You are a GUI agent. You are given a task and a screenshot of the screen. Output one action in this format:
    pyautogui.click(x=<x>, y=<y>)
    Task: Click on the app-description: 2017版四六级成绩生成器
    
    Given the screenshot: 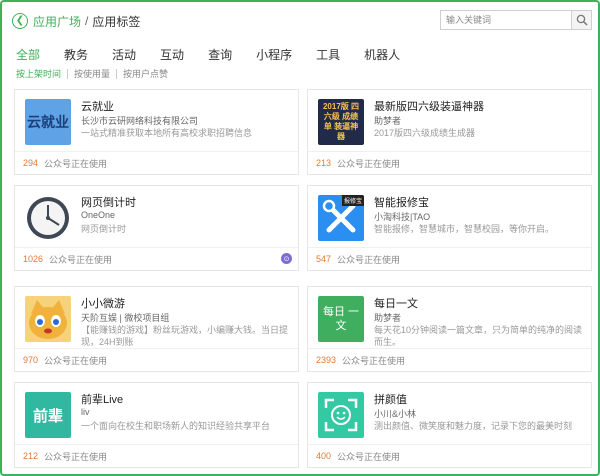 What is the action you would take?
    pyautogui.click(x=425, y=133)
    